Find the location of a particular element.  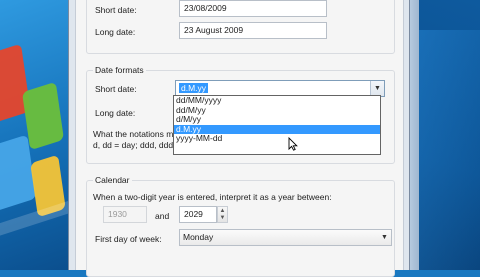

example-short-date-label: Short date: is located at coordinates (116, 10).